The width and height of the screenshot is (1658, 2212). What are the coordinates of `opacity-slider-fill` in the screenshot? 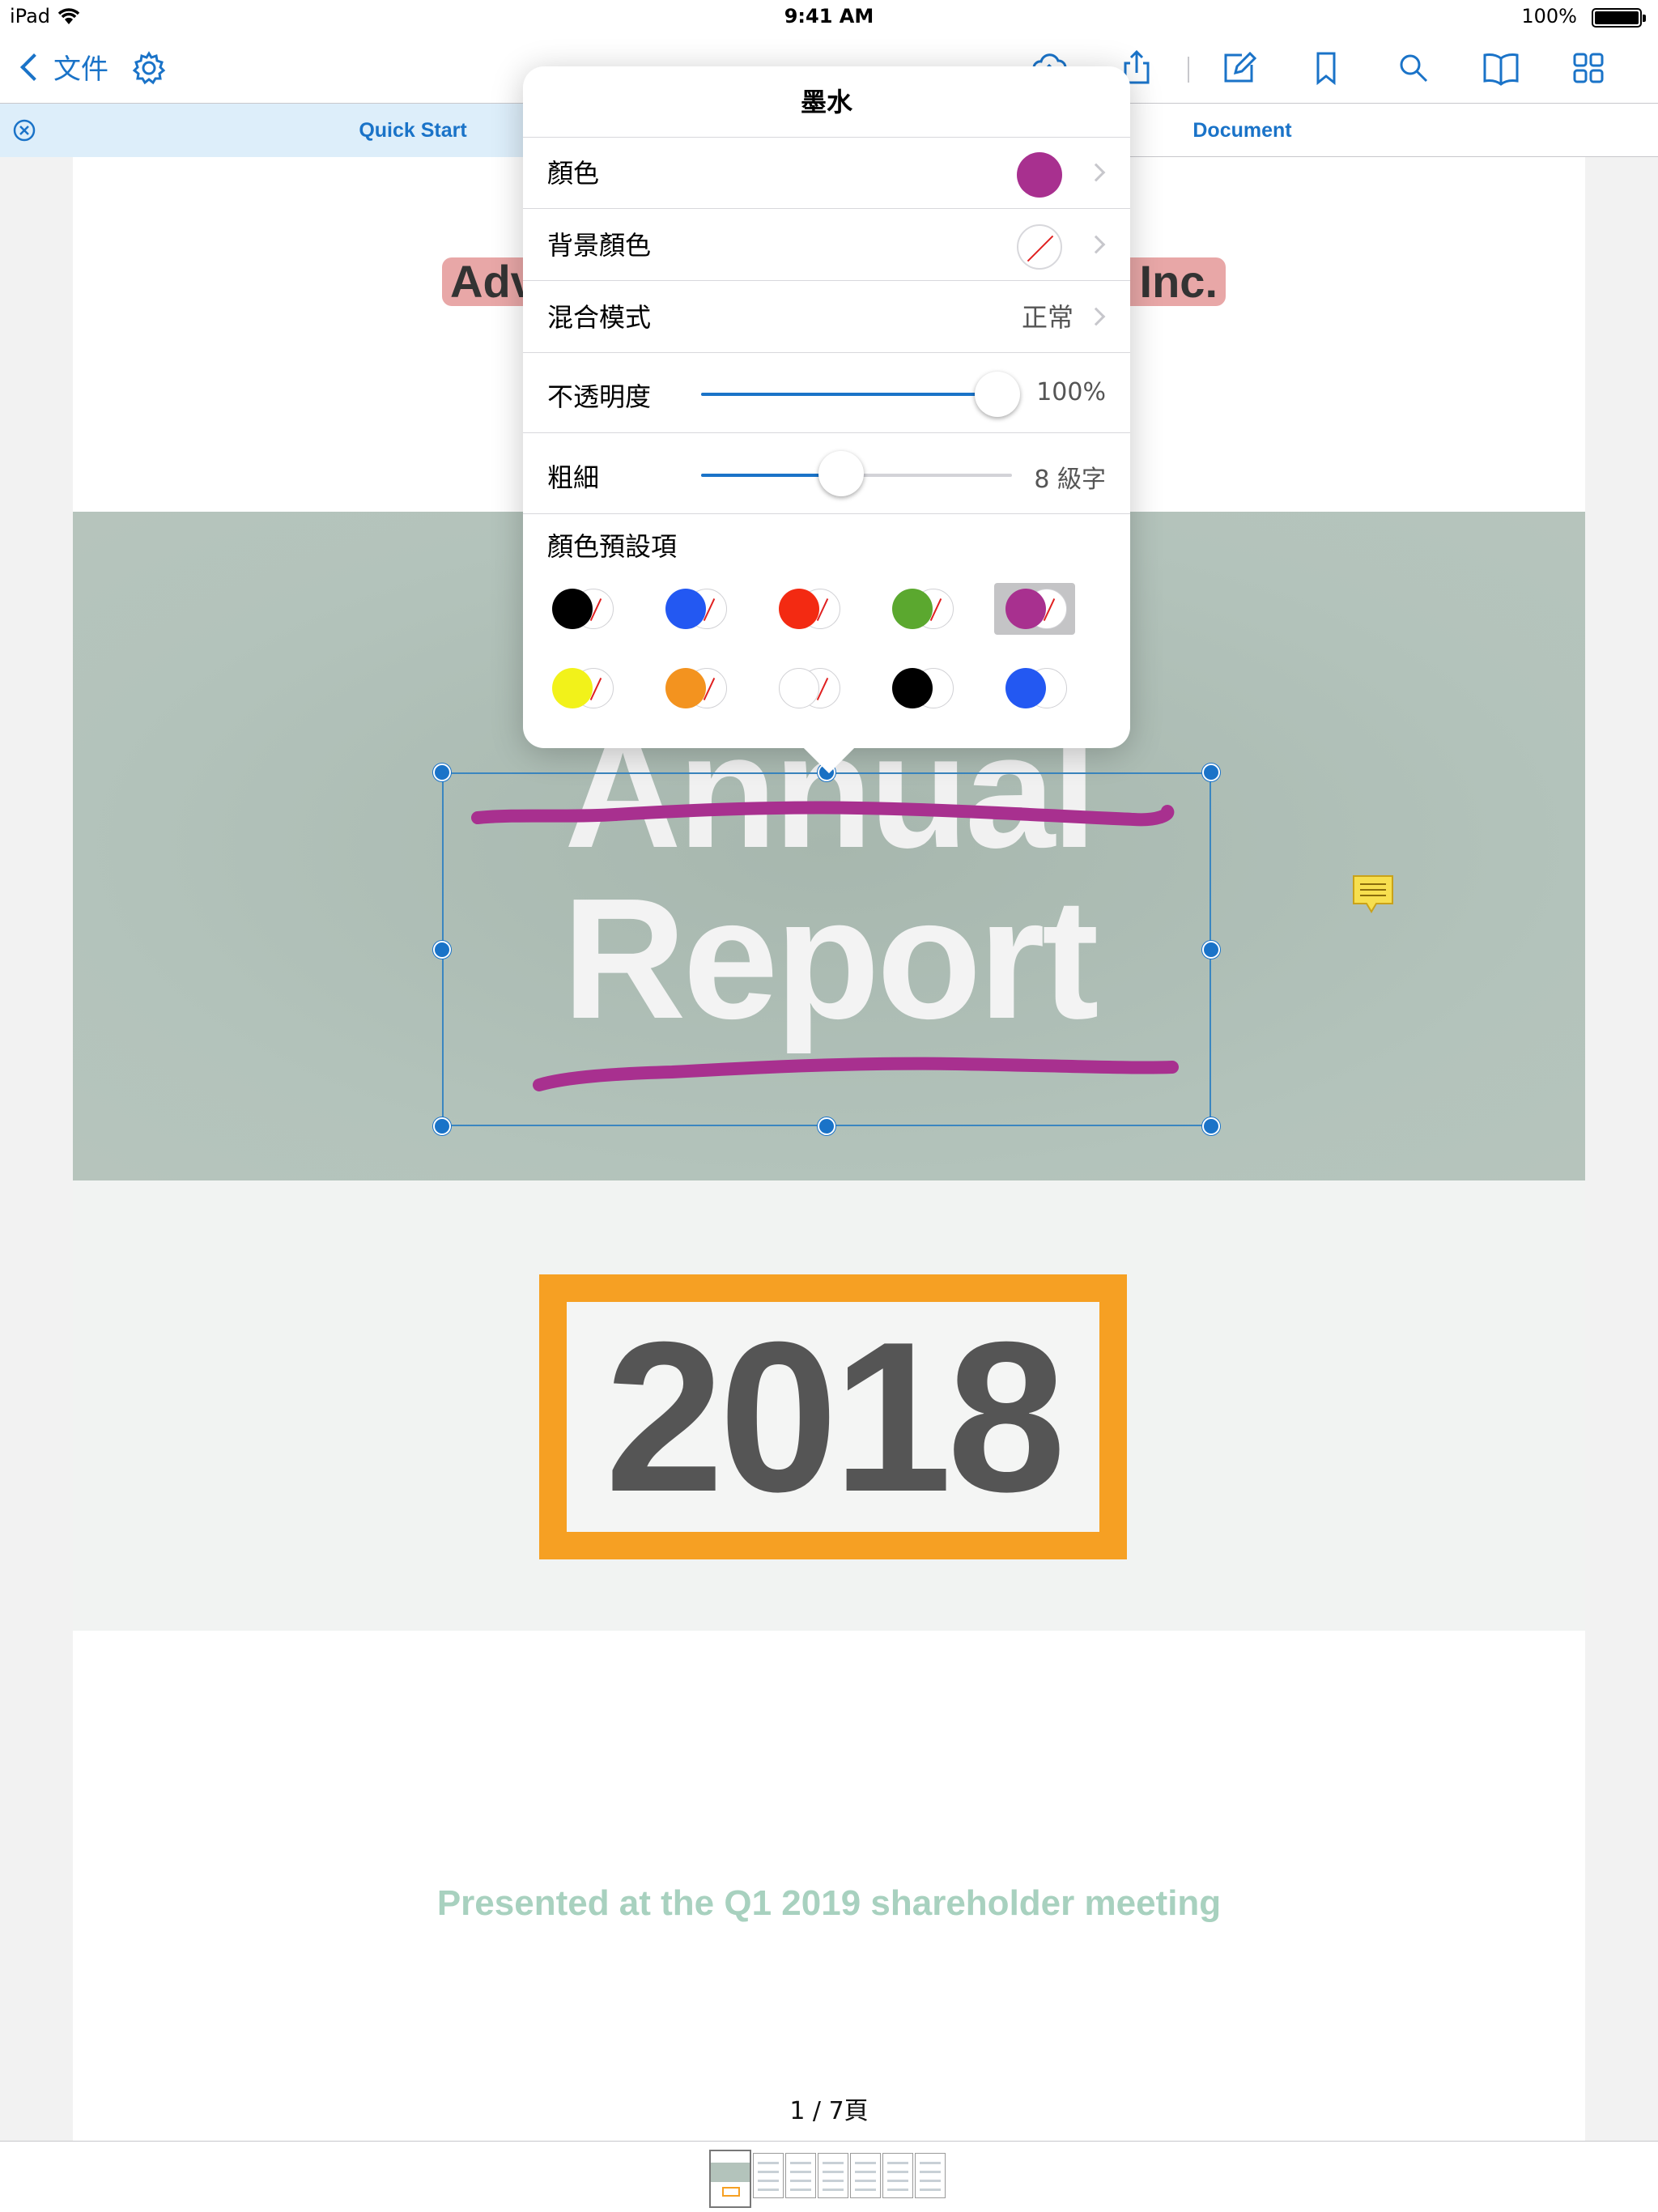 It's located at (849, 395).